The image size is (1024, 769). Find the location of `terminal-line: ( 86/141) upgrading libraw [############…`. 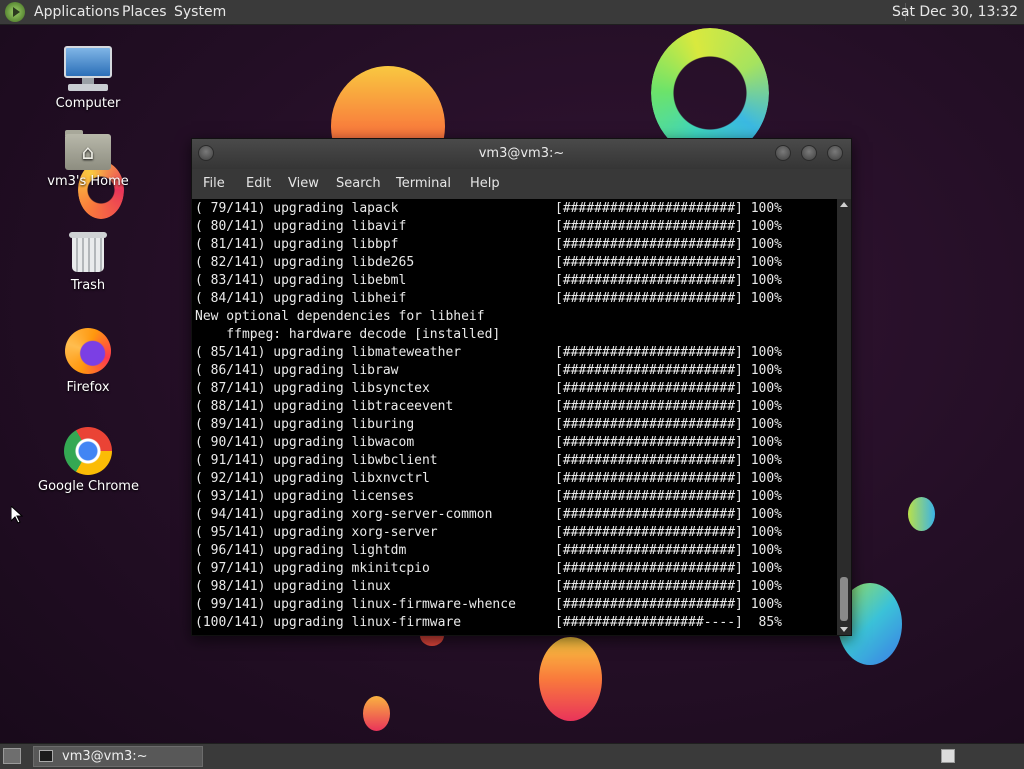

terminal-line: ( 86/141) upgrading libraw [############… is located at coordinates (488, 370).